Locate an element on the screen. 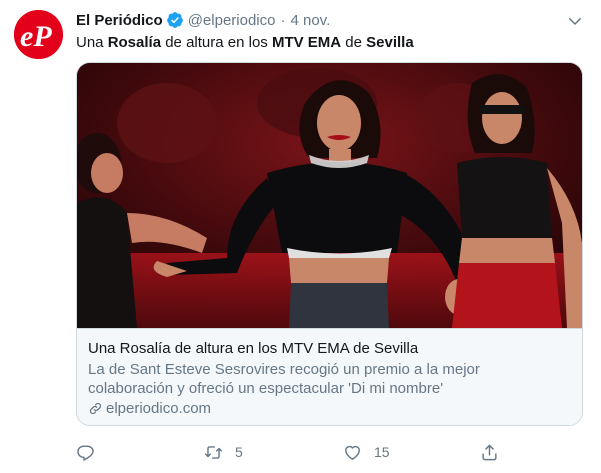 The image size is (601, 473). chevron-down-icon is located at coordinates (575, 21).